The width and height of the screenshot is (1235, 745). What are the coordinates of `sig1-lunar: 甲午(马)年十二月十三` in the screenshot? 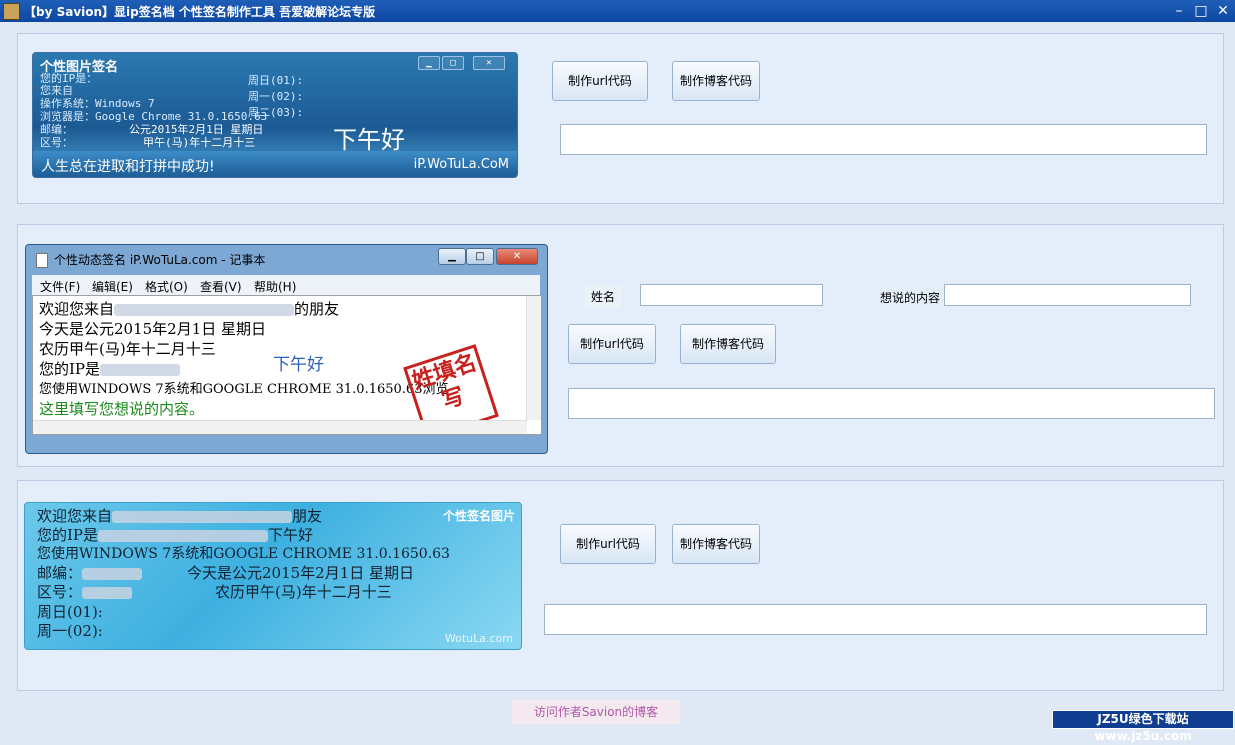 It's located at (199, 142).